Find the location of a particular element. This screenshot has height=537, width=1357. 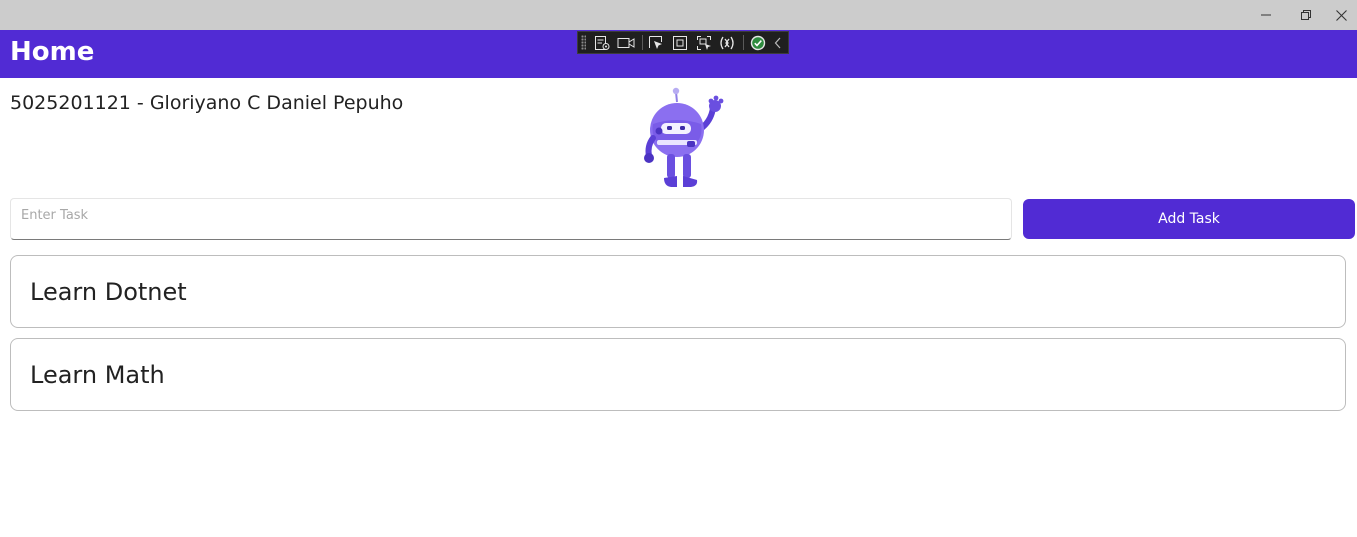

restore-button is located at coordinates (1306, 15).